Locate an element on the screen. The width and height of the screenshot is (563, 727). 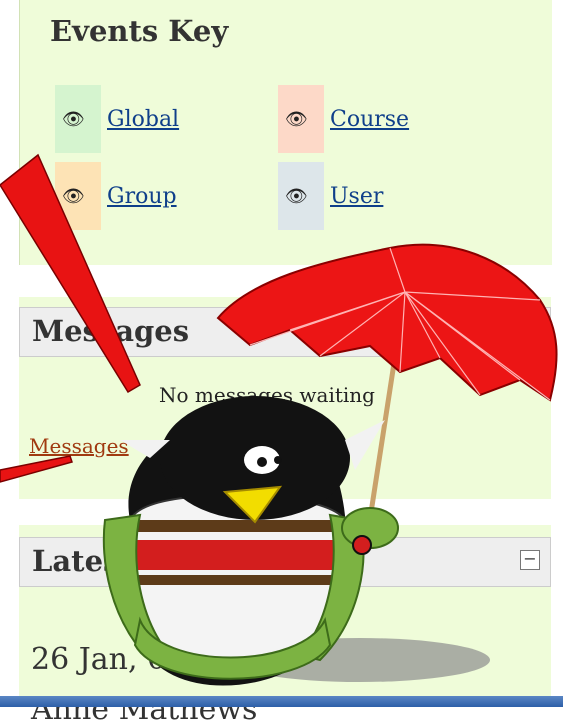
global-link: Global is located at coordinates (143, 119).